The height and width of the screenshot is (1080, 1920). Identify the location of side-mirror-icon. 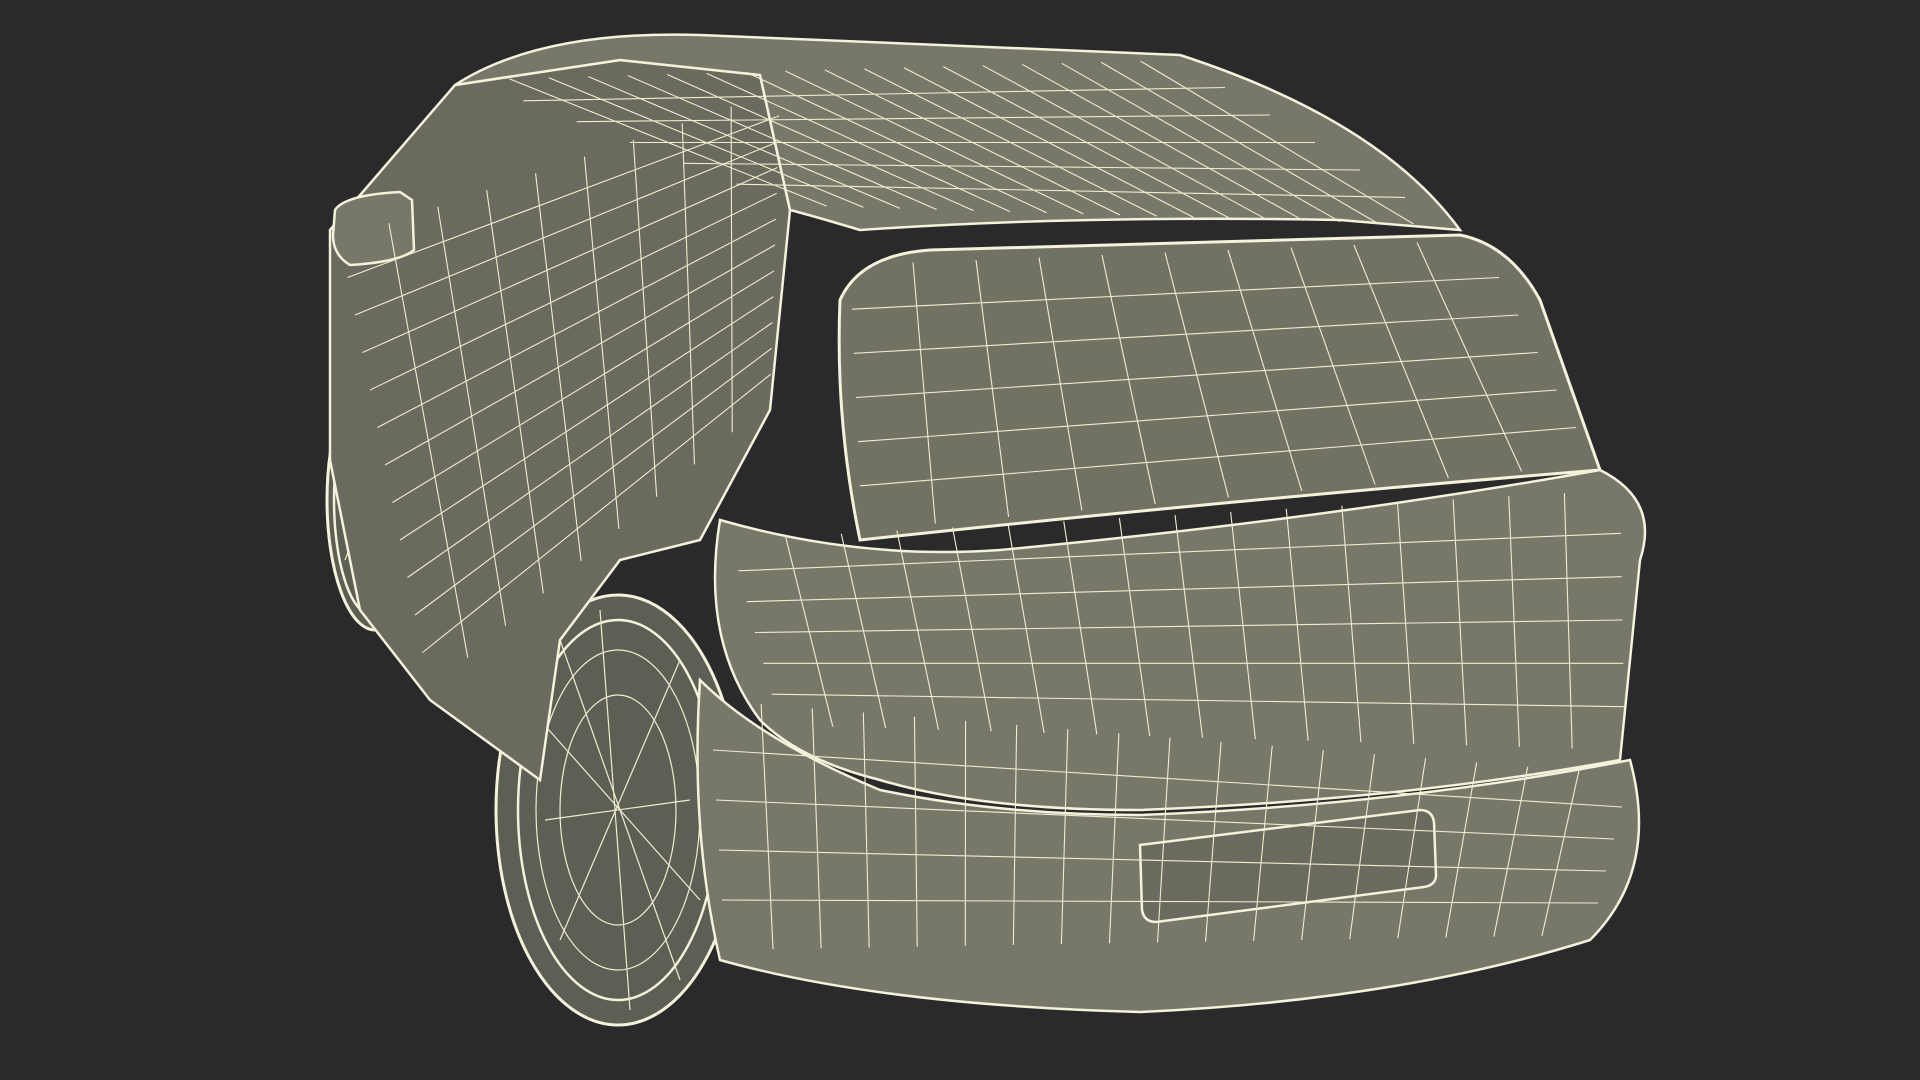
(373, 228).